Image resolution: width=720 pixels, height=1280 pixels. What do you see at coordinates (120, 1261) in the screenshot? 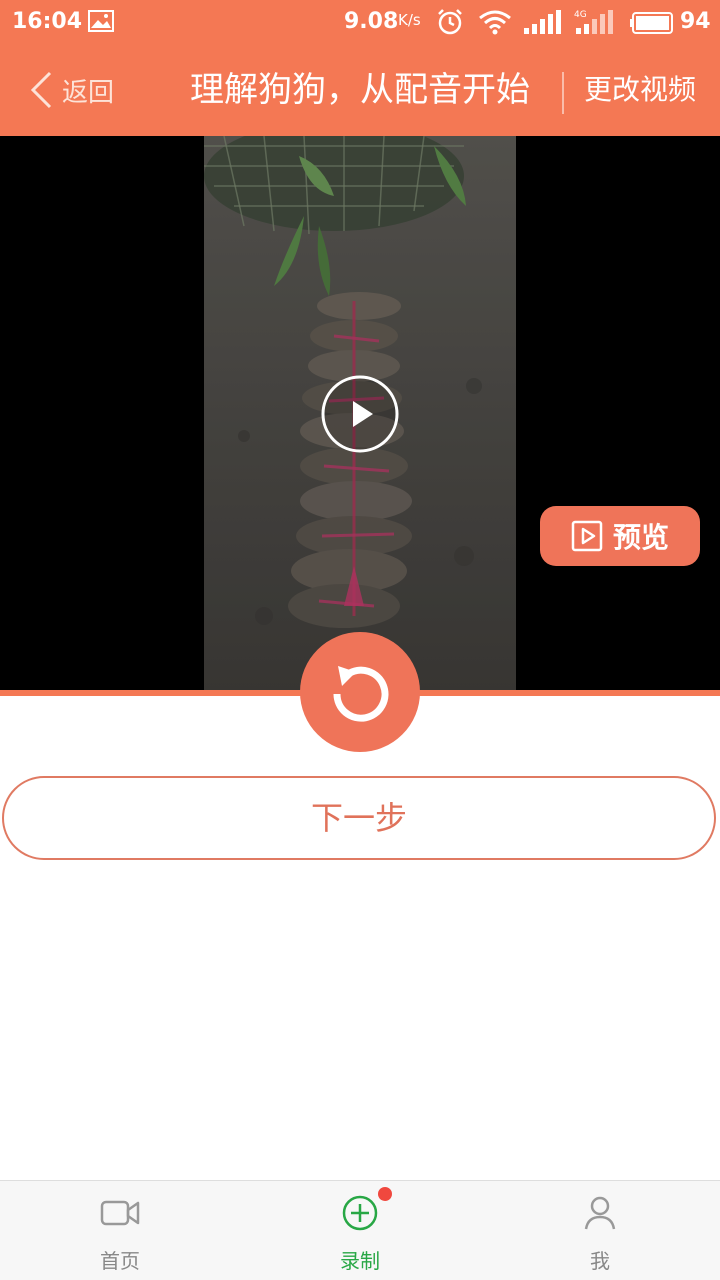
I see `tab-home-label: 首页` at bounding box center [120, 1261].